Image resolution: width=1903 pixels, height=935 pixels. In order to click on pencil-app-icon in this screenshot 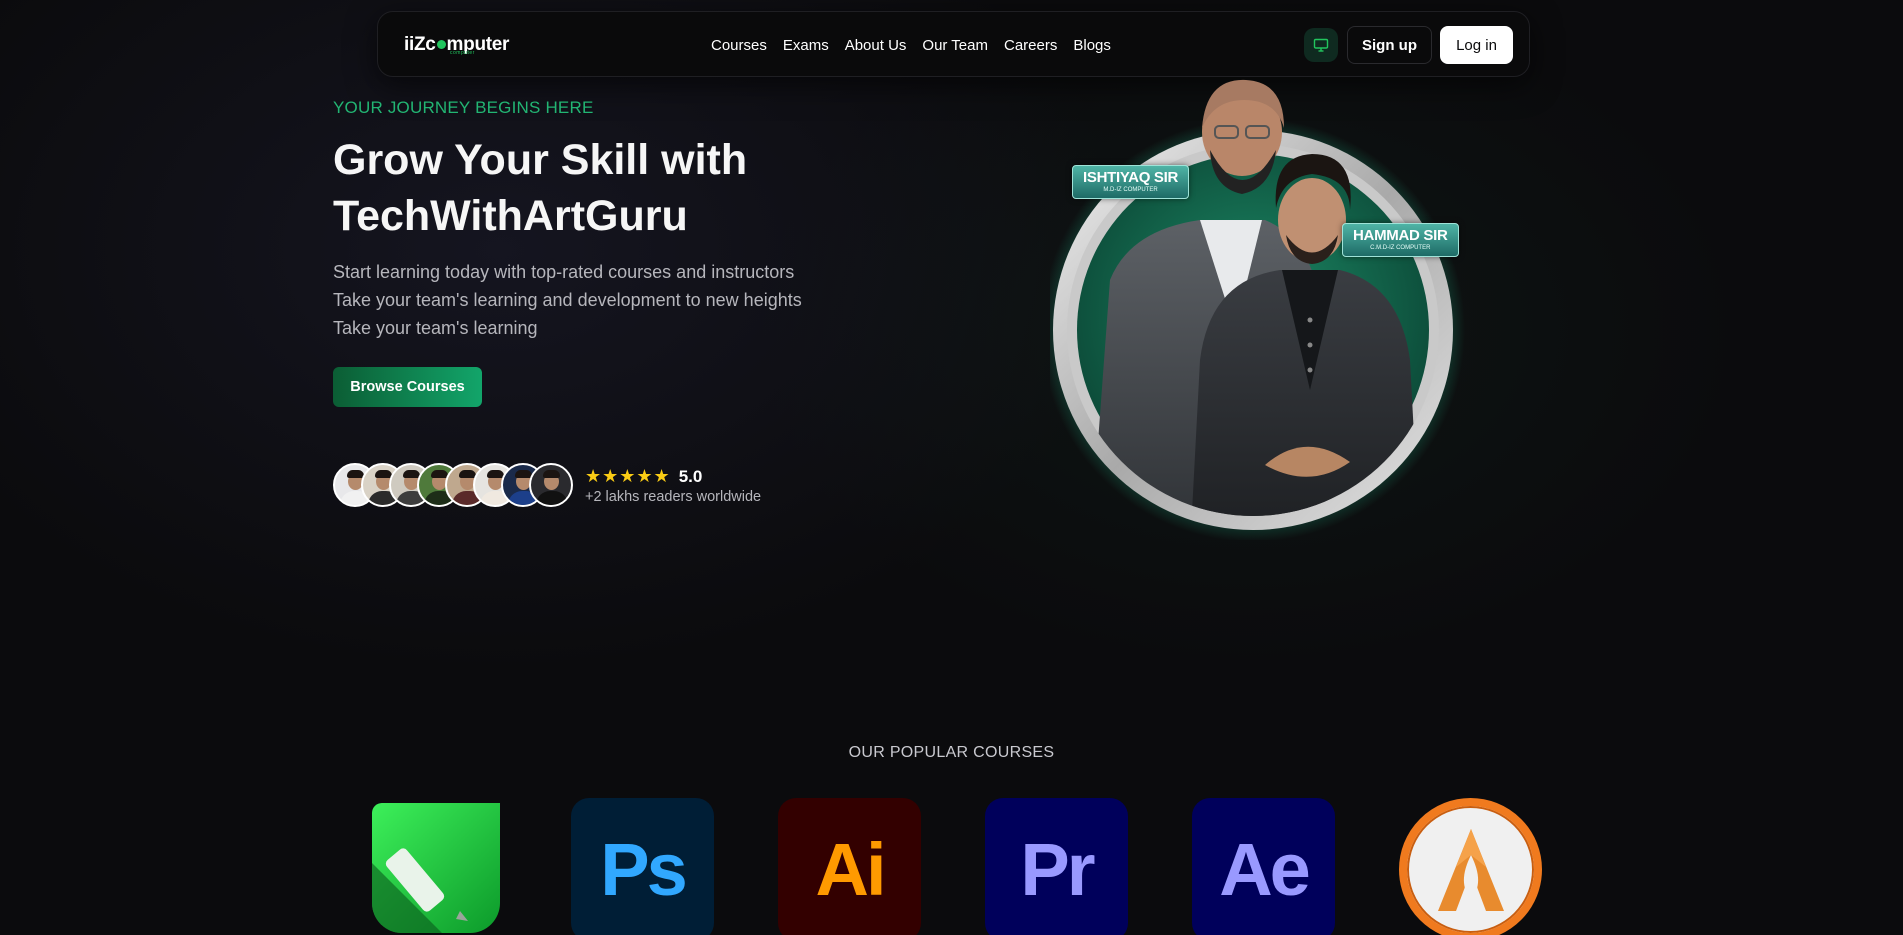, I will do `click(436, 868)`.